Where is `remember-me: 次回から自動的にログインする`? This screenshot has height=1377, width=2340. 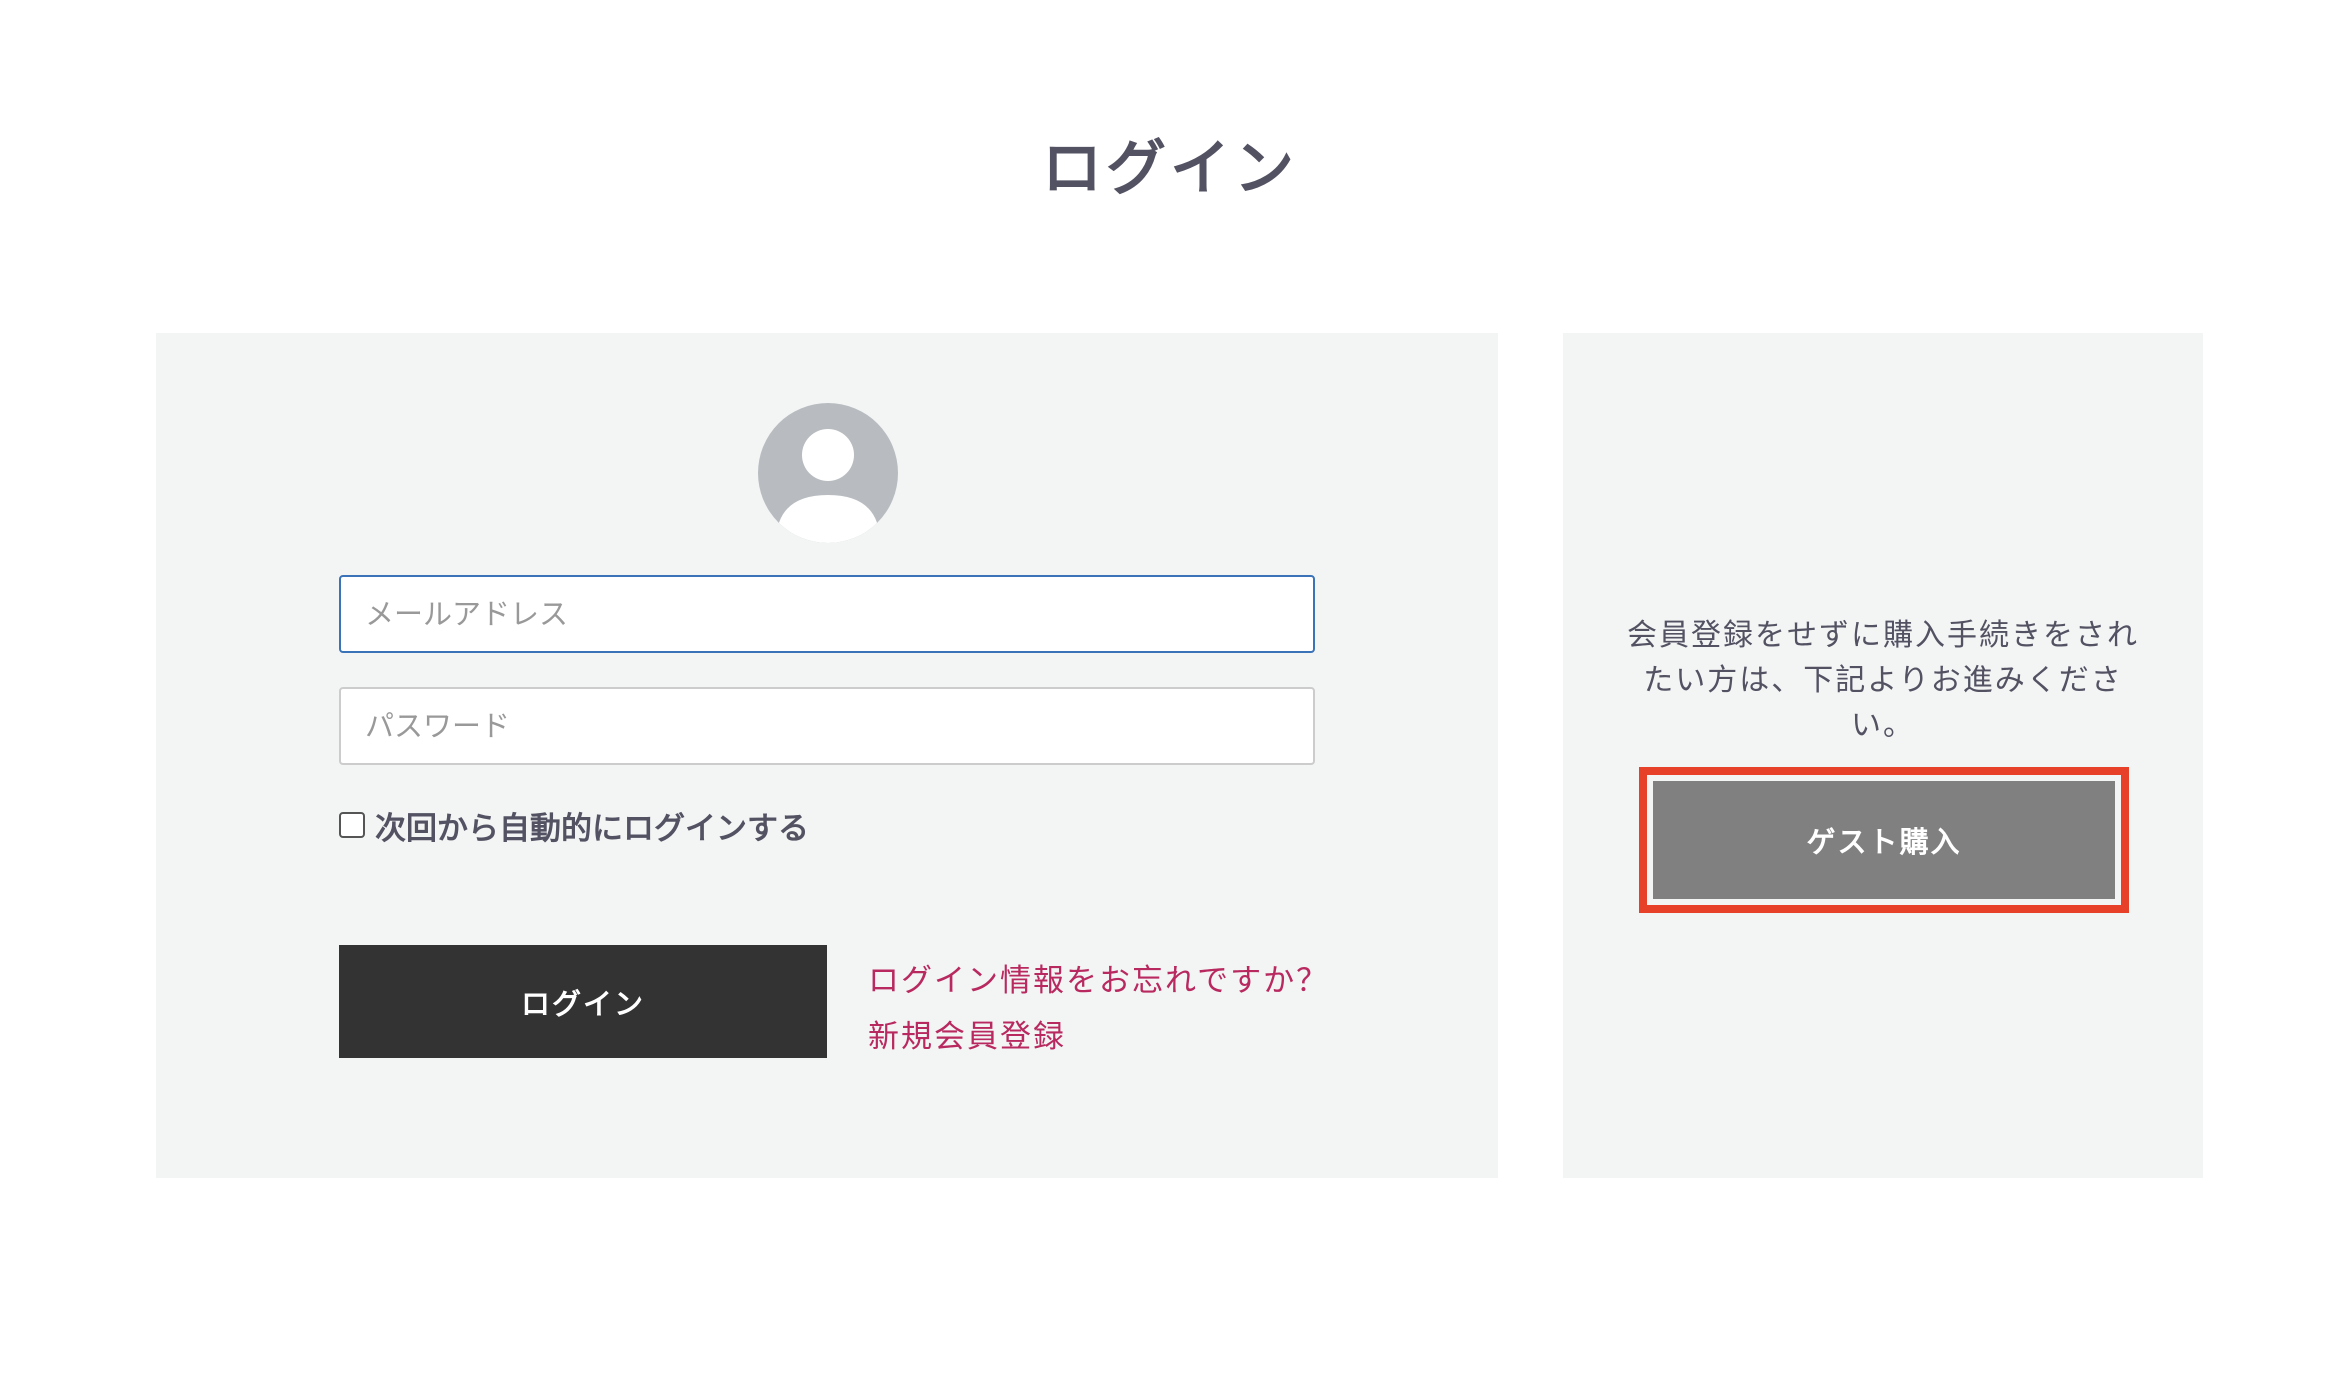
remember-me: 次回から自動的にログインする is located at coordinates (574, 825).